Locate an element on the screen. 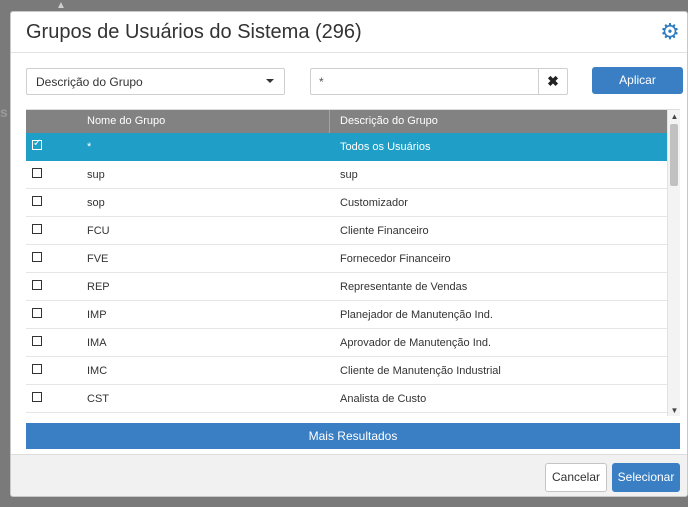 The height and width of the screenshot is (507, 688). row-name: REP is located at coordinates (98, 286).